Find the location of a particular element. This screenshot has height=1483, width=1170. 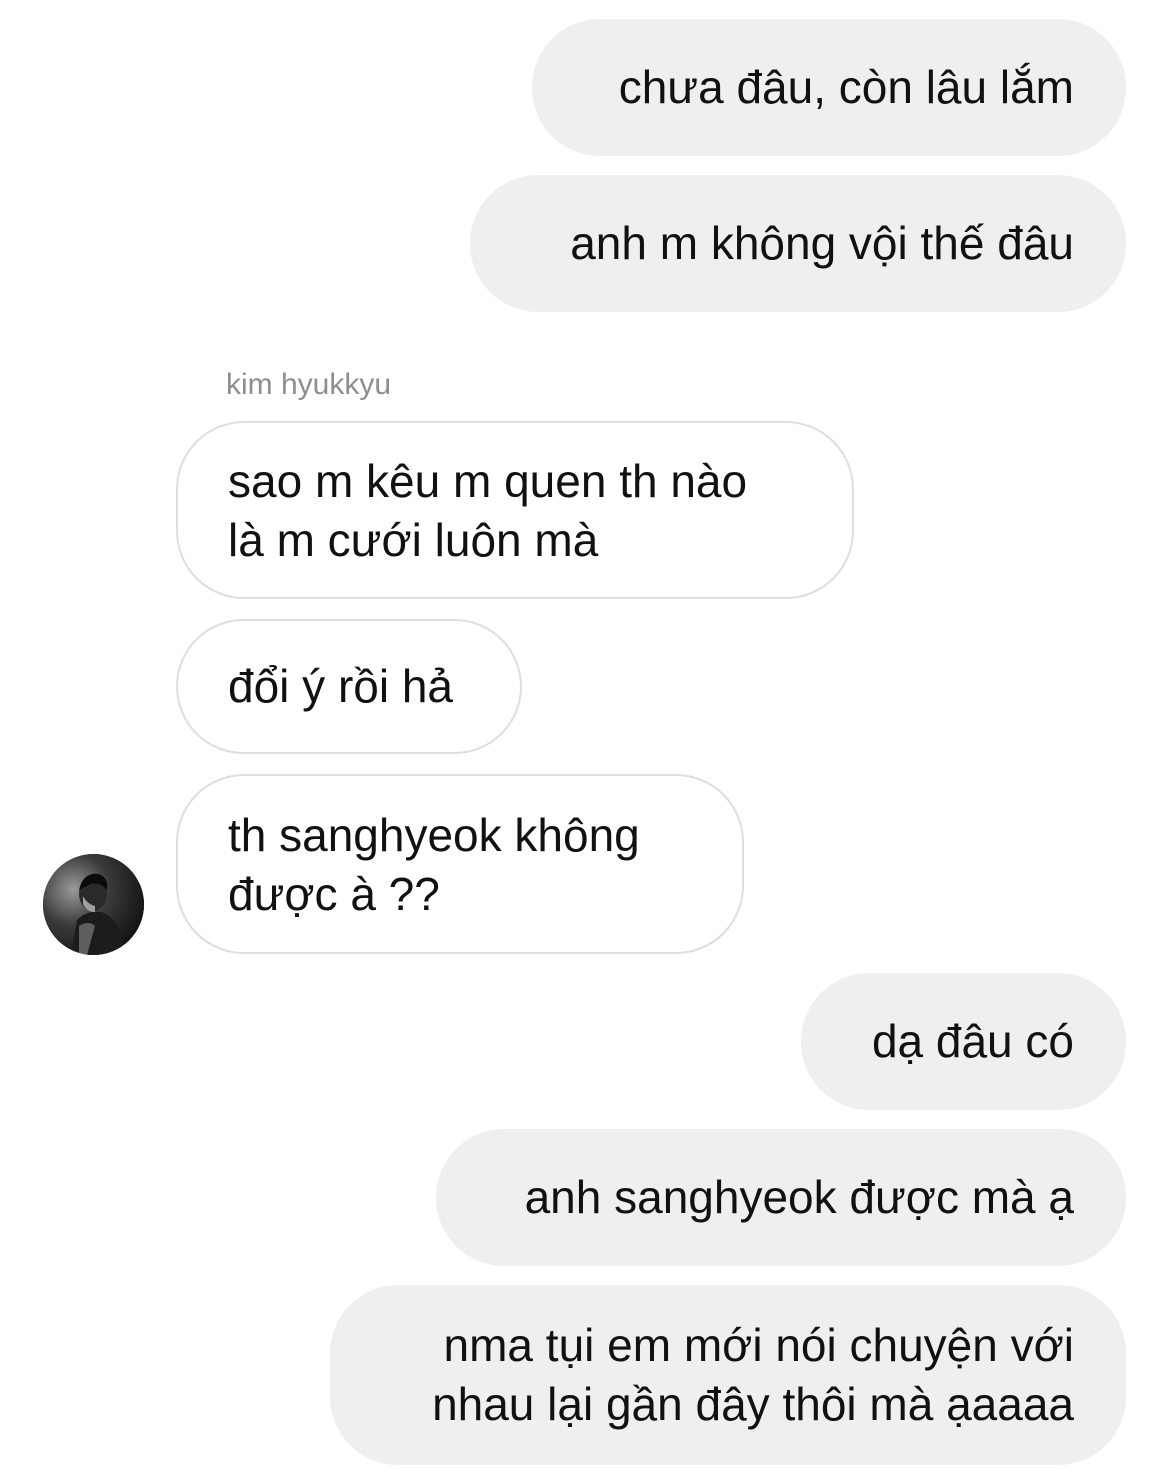

avatar-photo-icon is located at coordinates (93, 904).